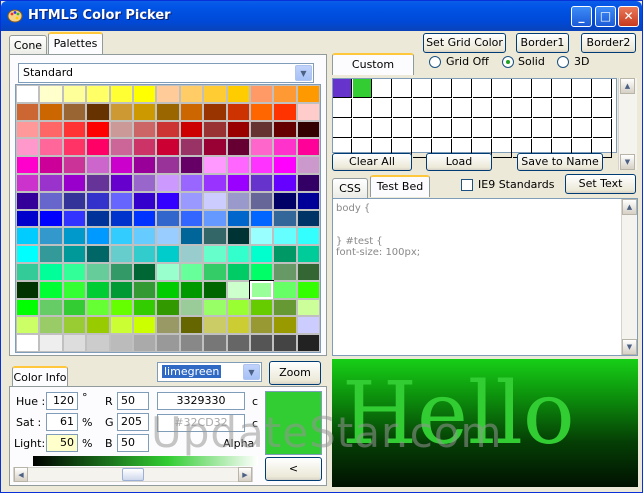 This screenshot has height=493, width=643. What do you see at coordinates (75, 43) in the screenshot?
I see `tab-palettes: Palettes` at bounding box center [75, 43].